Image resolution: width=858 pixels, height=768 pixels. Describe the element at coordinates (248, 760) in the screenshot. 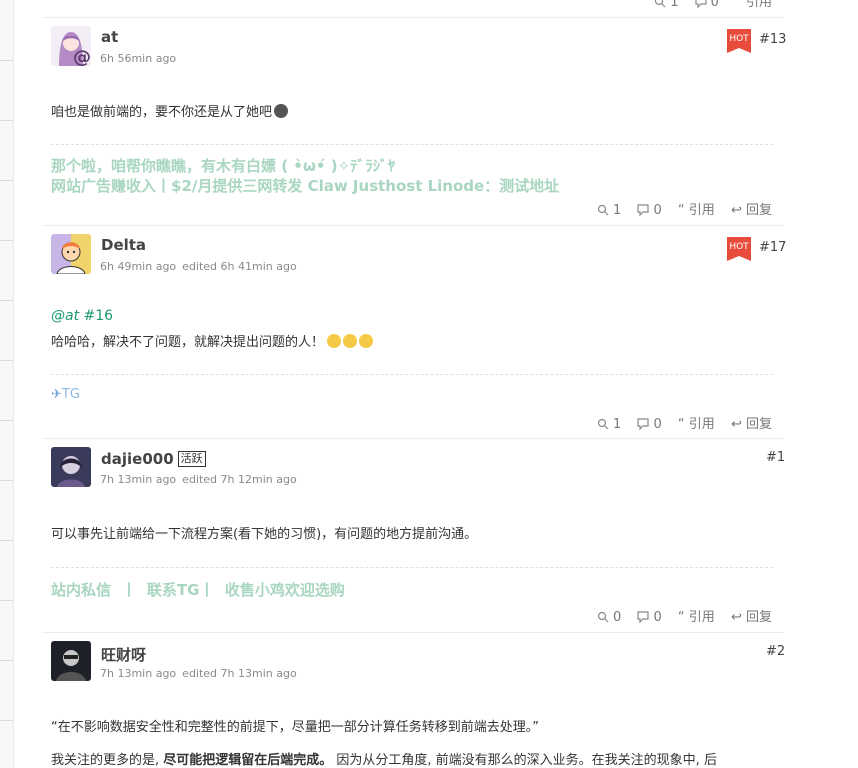

I see `bold-text: 尽可能把逻辑留在后端完成。` at that location.